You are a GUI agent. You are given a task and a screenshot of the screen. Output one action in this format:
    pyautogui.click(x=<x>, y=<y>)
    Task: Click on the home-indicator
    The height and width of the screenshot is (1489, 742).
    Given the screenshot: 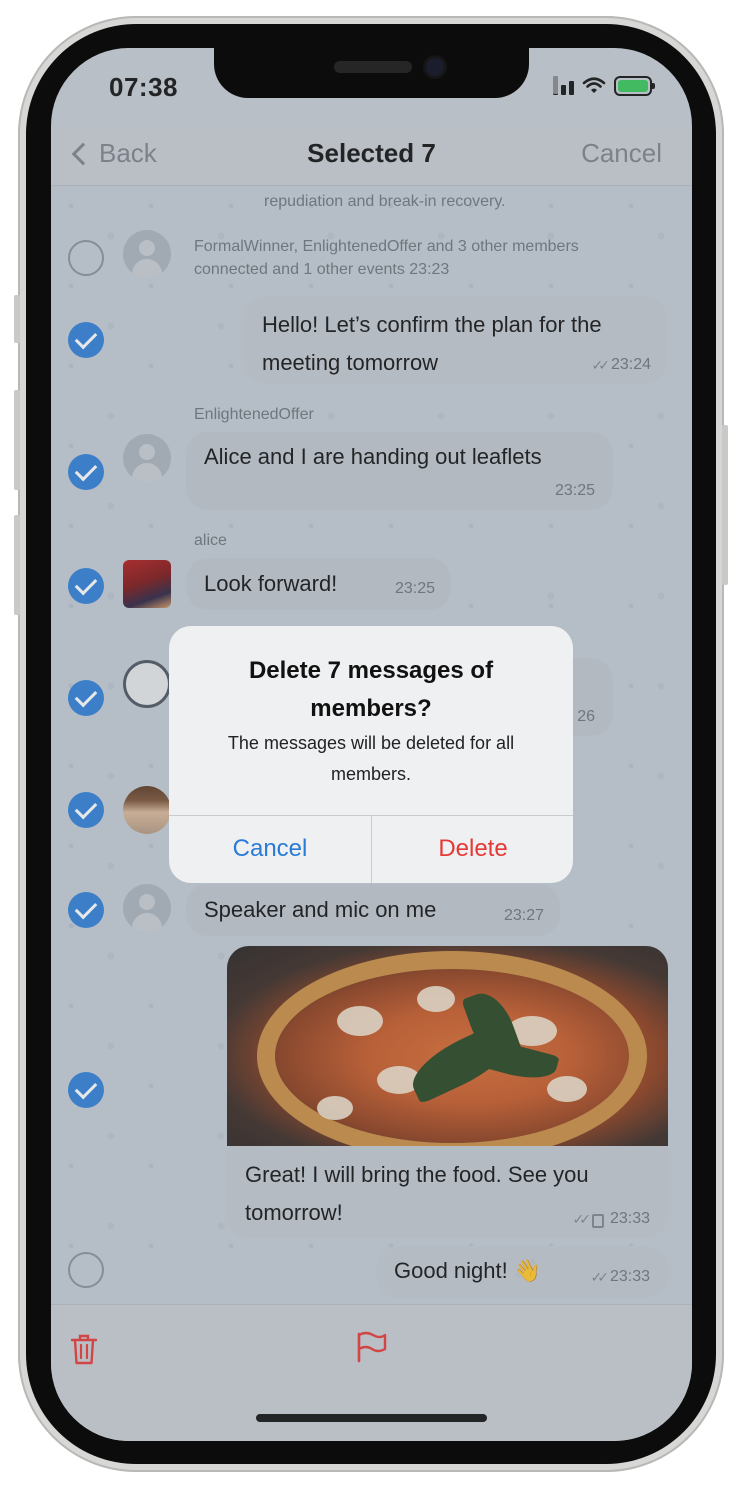 What is the action you would take?
    pyautogui.click(x=371, y=1418)
    